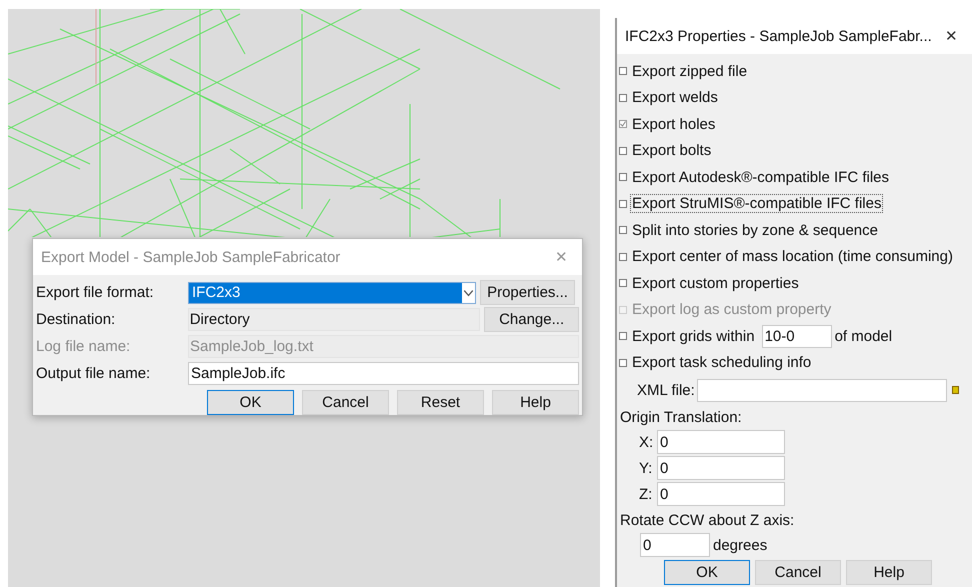 Image resolution: width=972 pixels, height=587 pixels. What do you see at coordinates (84, 346) in the screenshot?
I see `field-label: Log file name:` at bounding box center [84, 346].